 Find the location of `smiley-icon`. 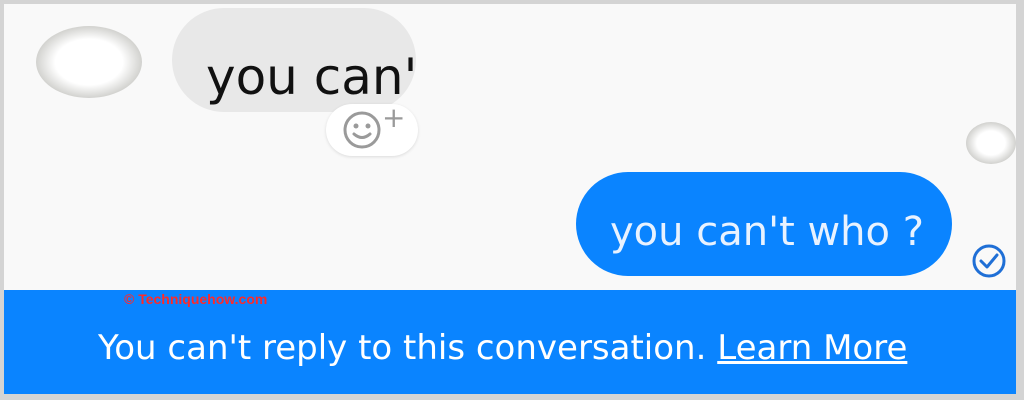

smiley-icon is located at coordinates (362, 130).